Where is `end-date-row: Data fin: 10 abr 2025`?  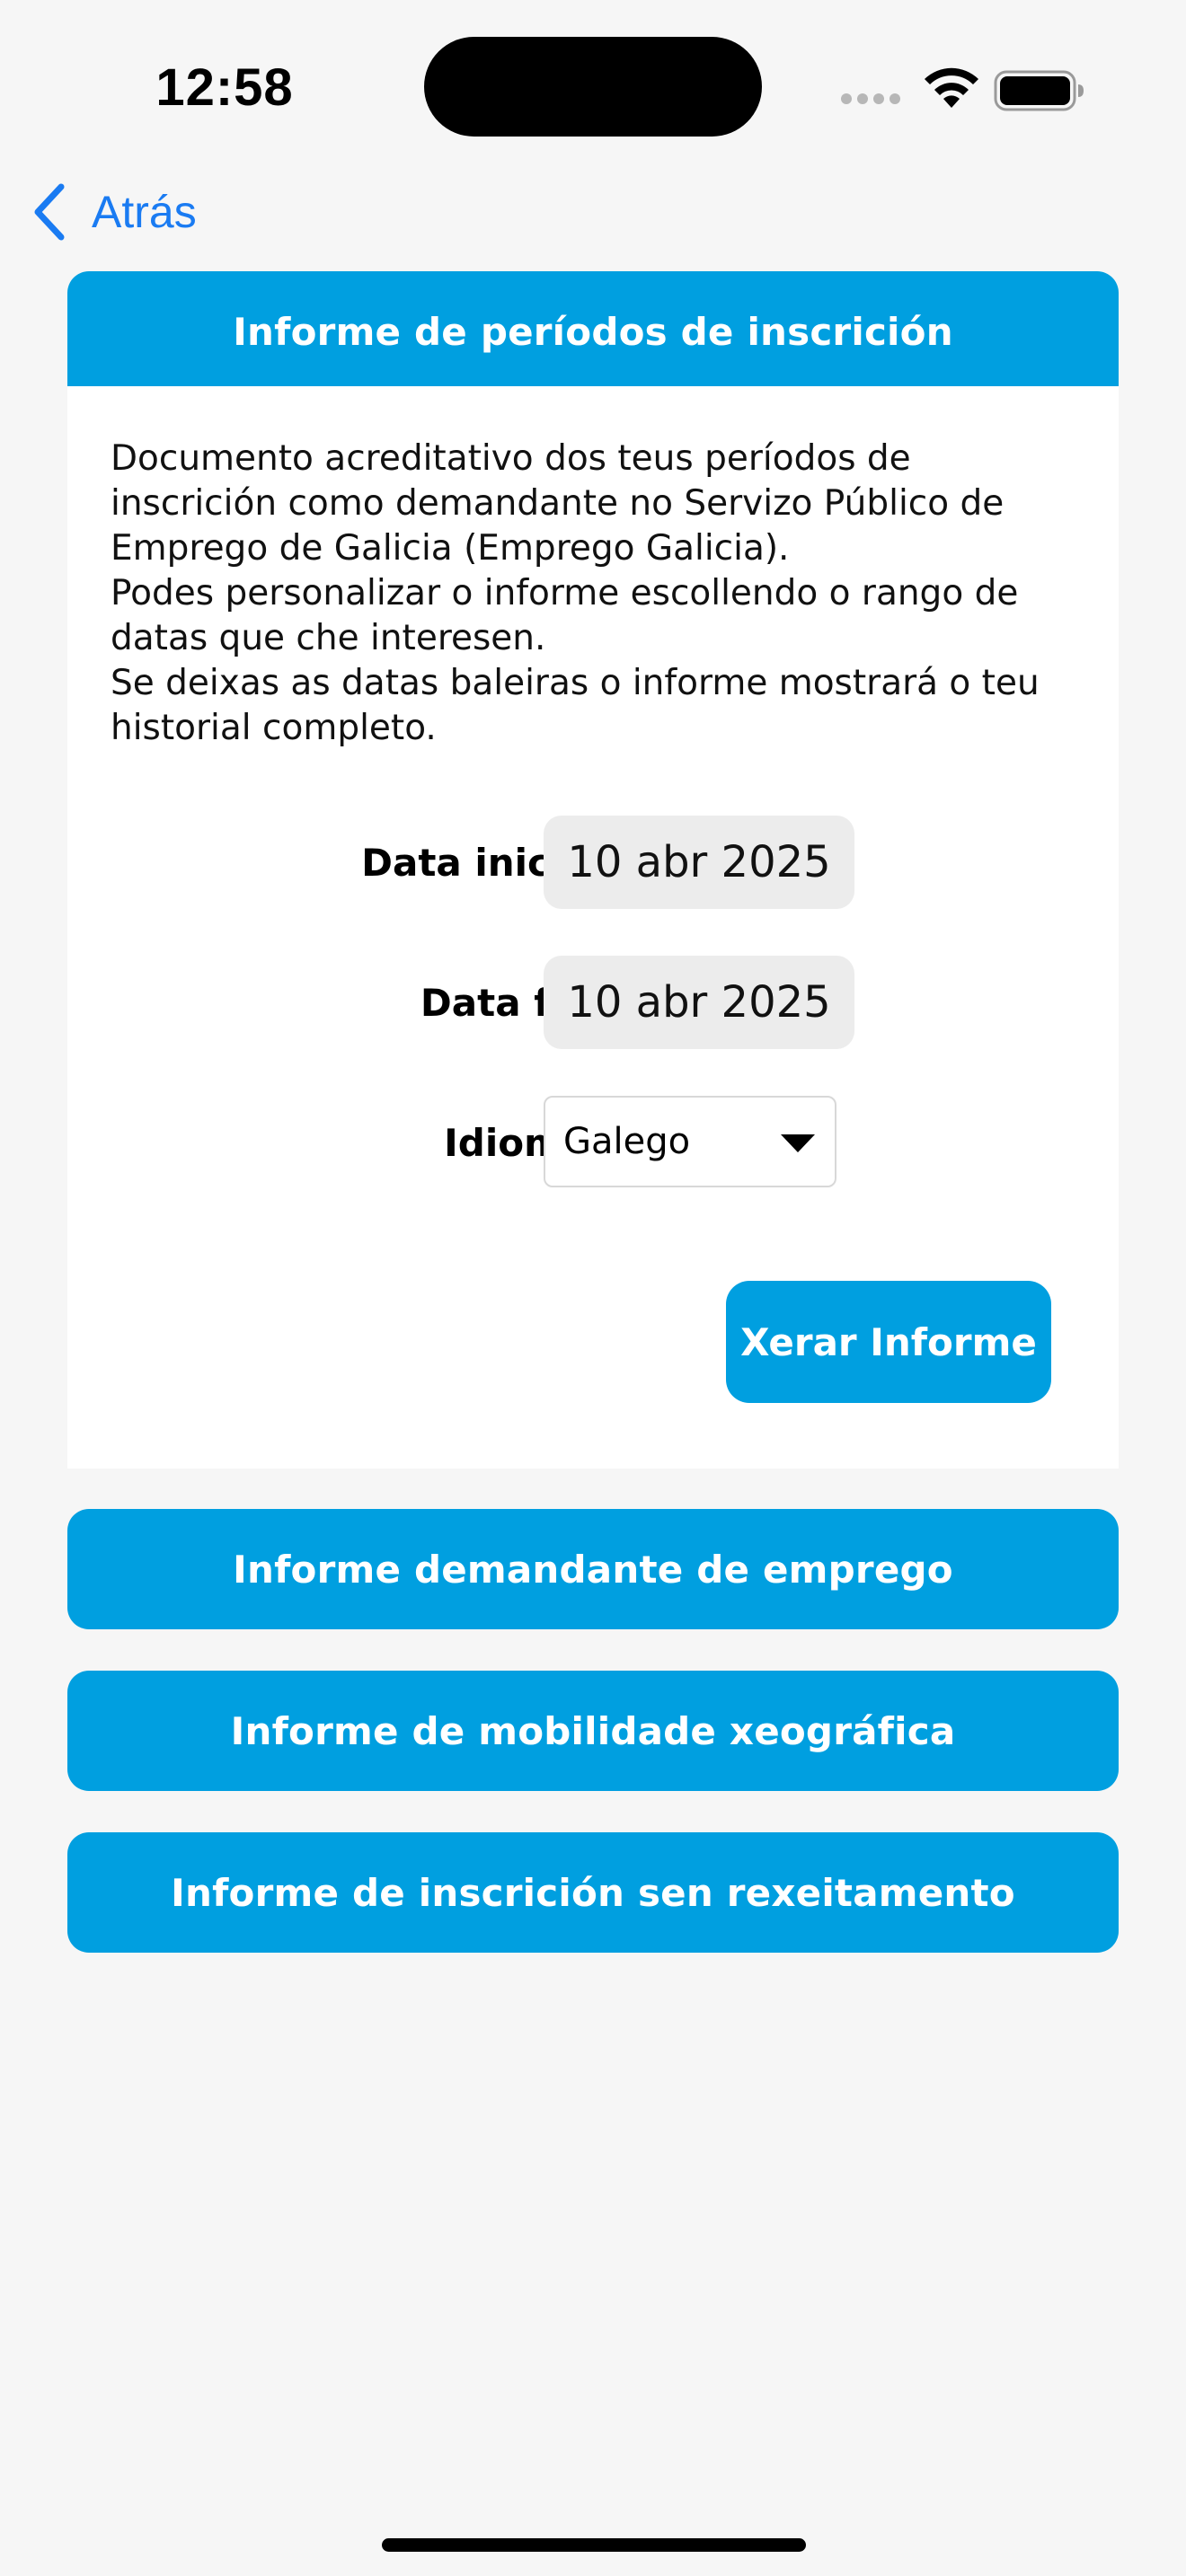 end-date-row: Data fin: 10 abr 2025 is located at coordinates (593, 1002).